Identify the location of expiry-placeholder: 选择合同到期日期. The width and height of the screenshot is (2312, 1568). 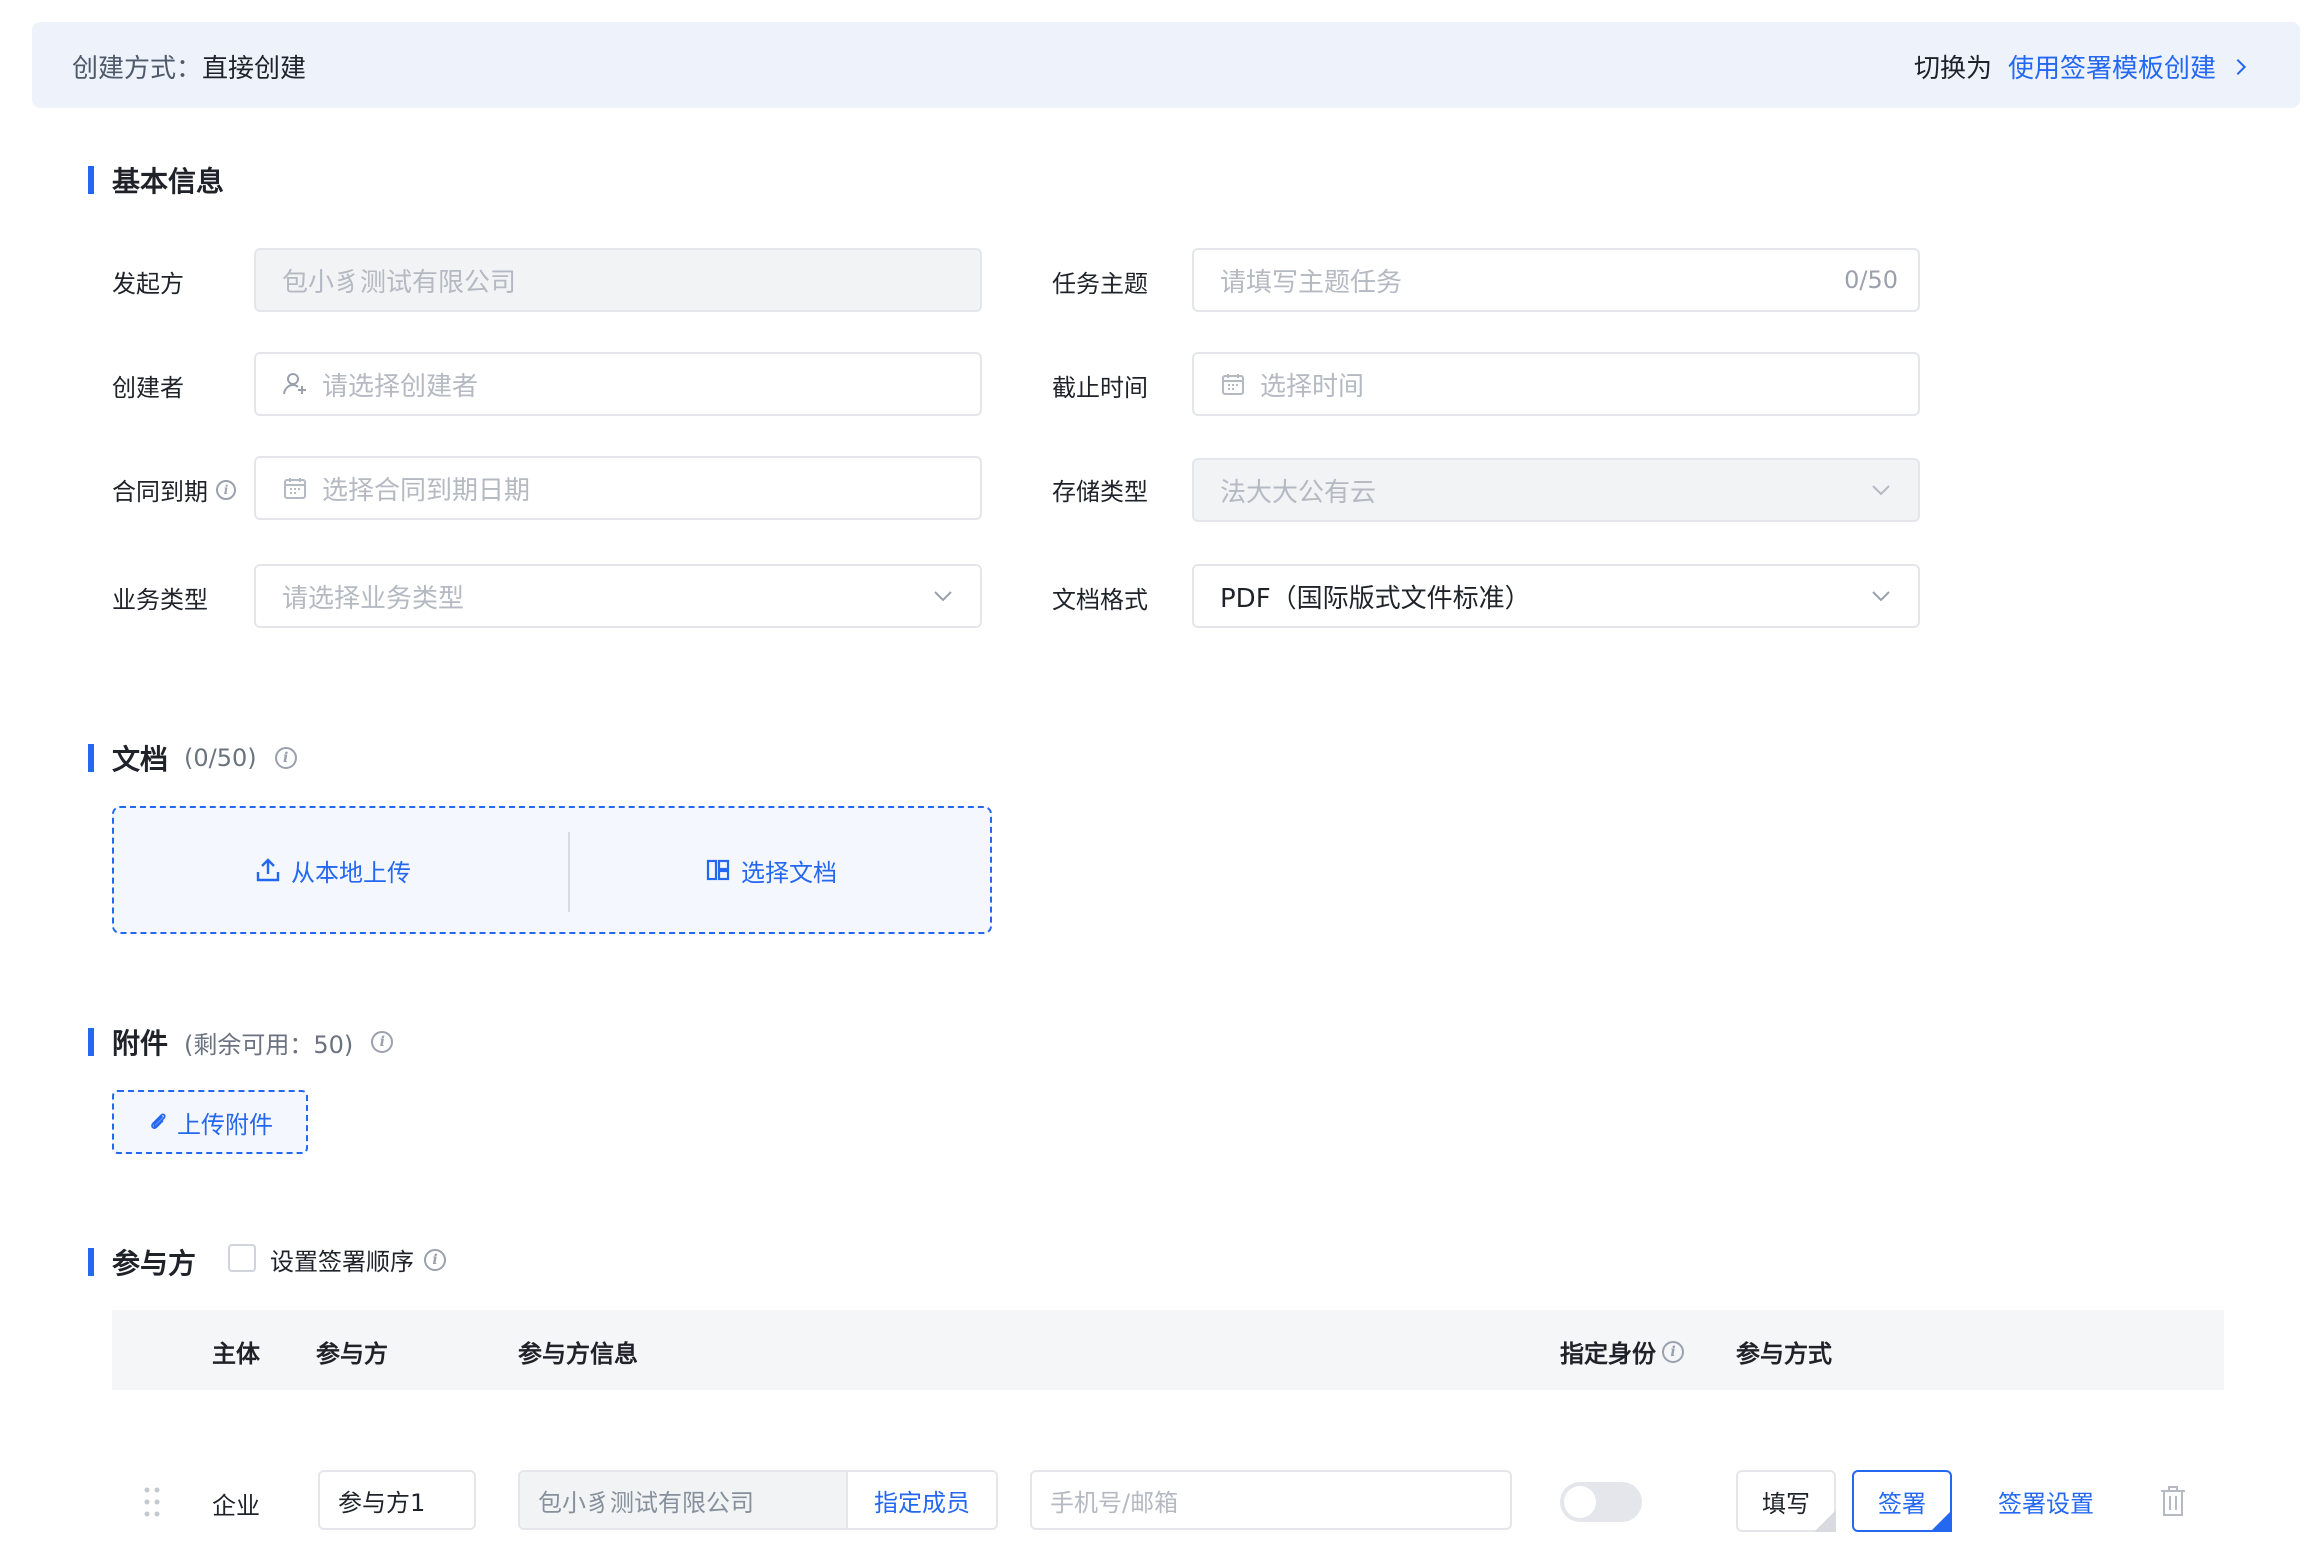
(426, 490).